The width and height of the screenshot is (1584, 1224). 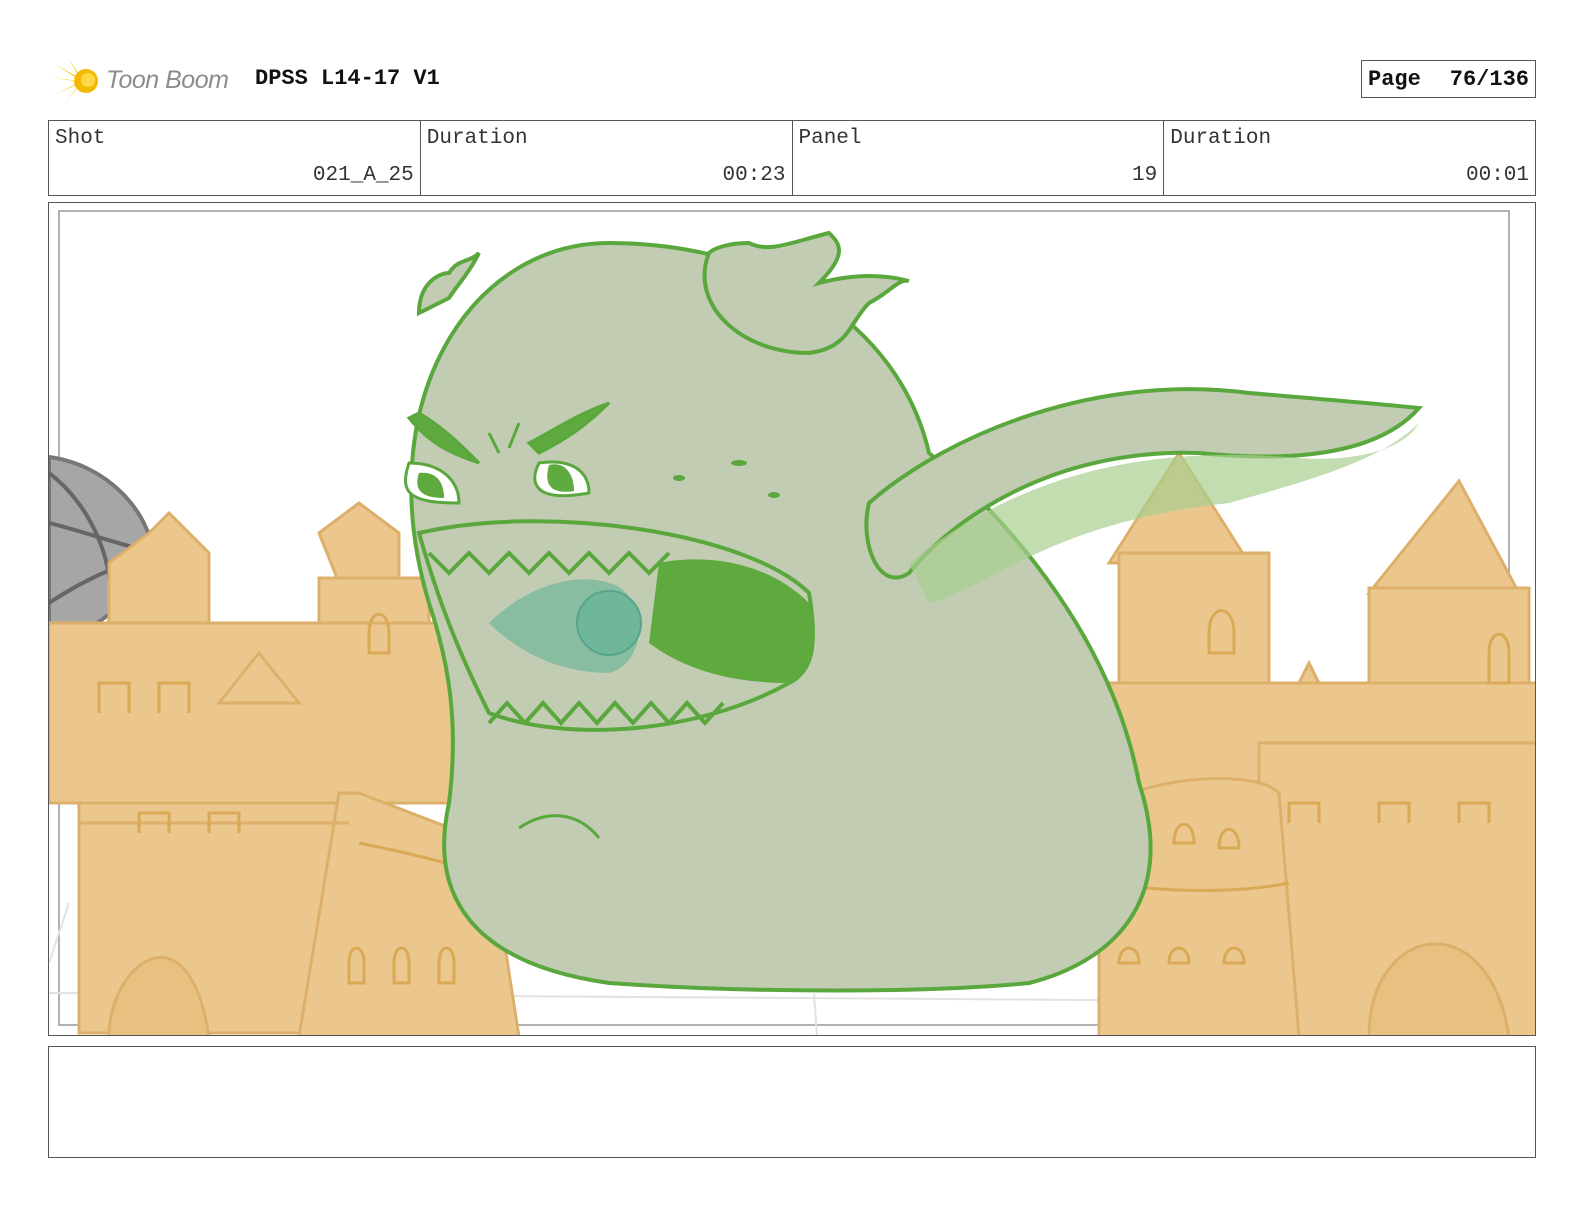 I want to click on panel-notes-box, so click(x=792, y=1102).